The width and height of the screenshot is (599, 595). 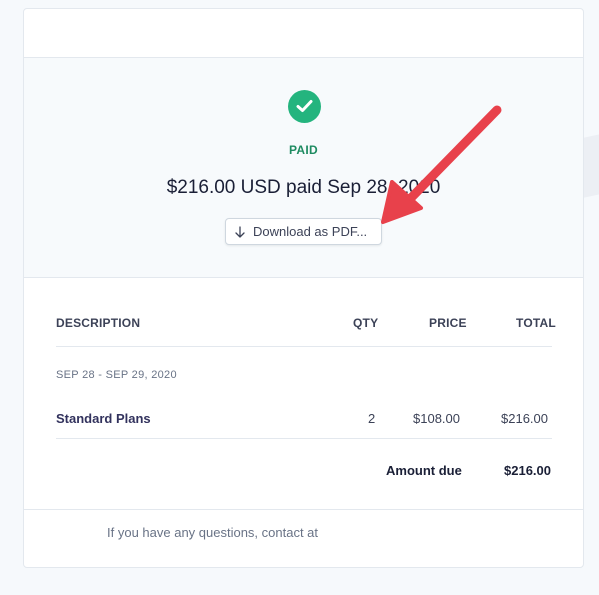 I want to click on billing-period: SEP 28 - SEP 29, 2020, so click(x=116, y=375).